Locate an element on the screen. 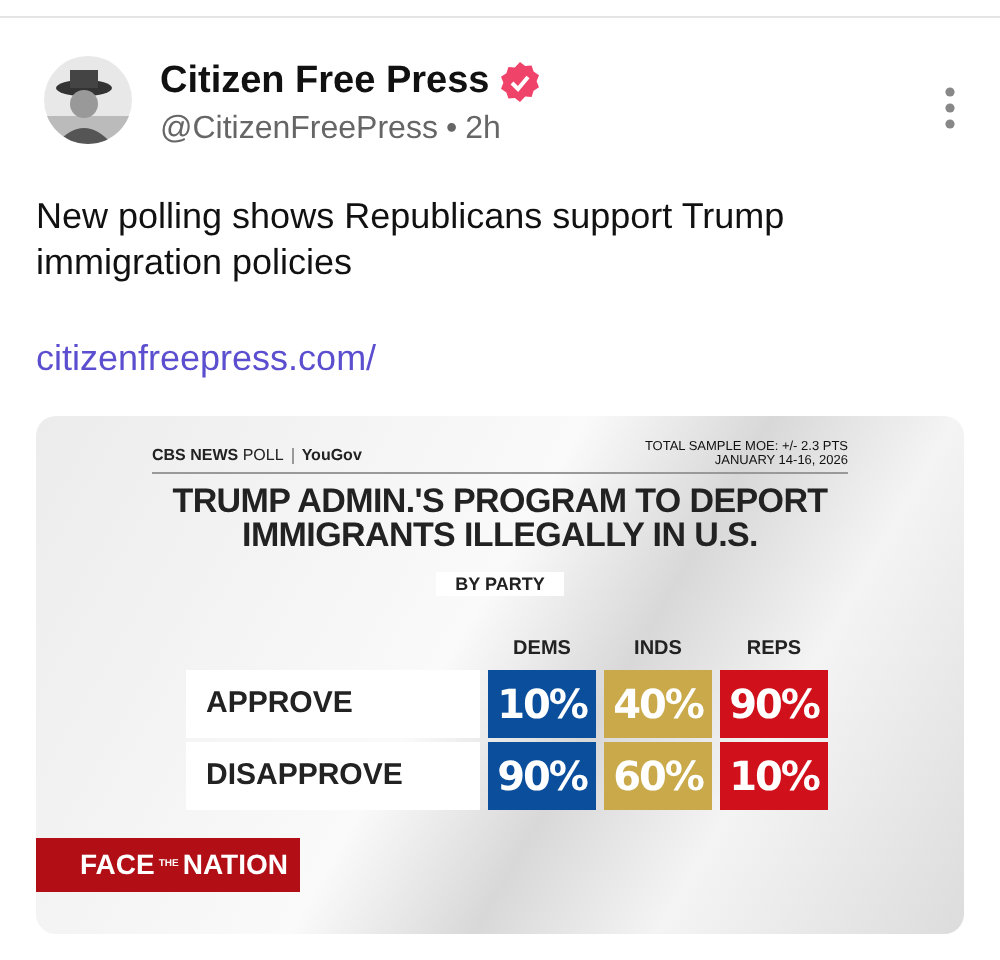 Image resolution: width=1000 pixels, height=960 pixels. value-cell: 40% is located at coordinates (658, 704).